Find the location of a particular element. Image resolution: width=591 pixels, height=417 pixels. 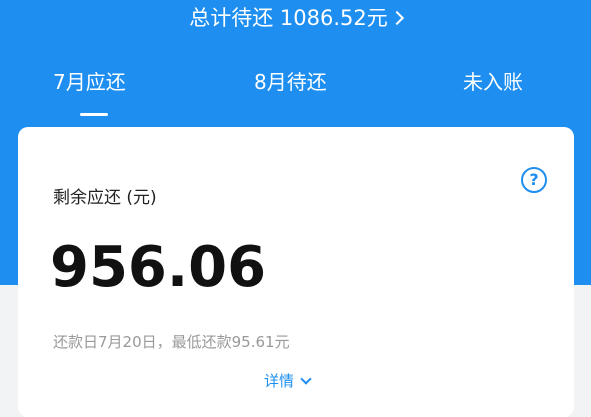

remaining-due-amount: 956.06 is located at coordinates (158, 267).